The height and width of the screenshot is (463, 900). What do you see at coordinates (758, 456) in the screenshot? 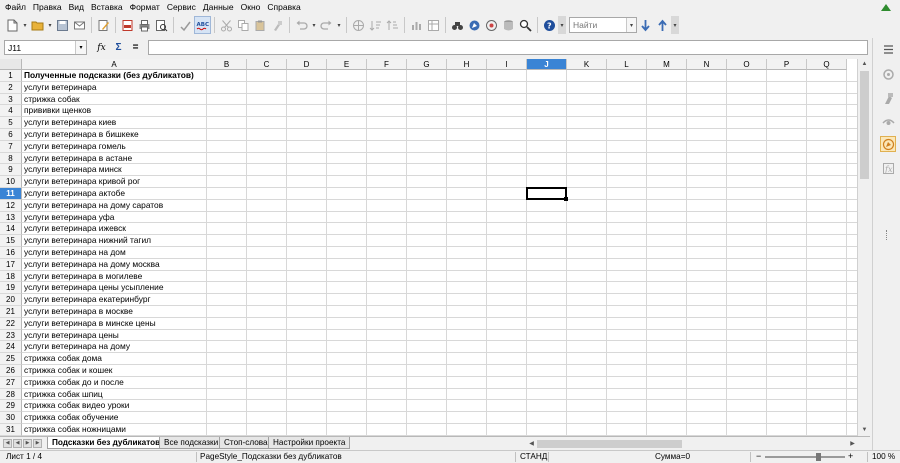
I see `zoom-out-button: −` at bounding box center [758, 456].